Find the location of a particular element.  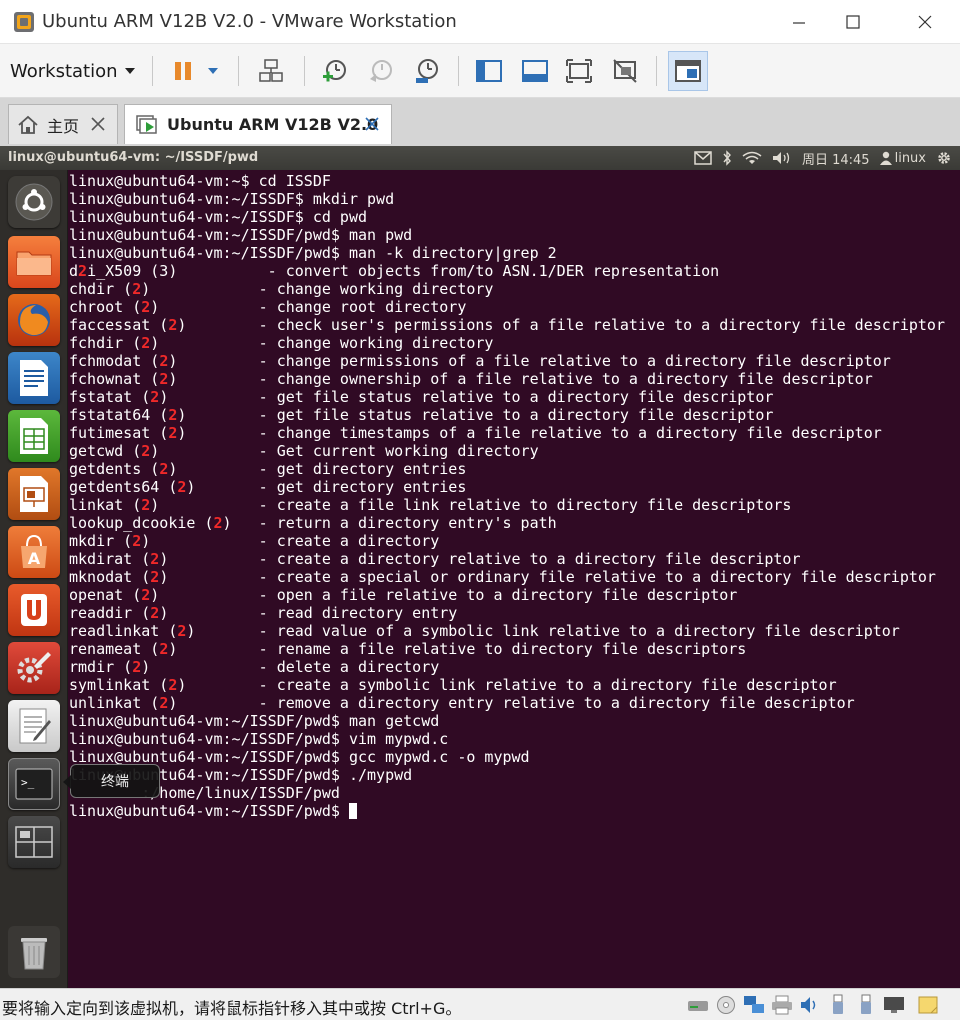

terminal-line-name: mkdir ( is located at coordinates (101, 541).